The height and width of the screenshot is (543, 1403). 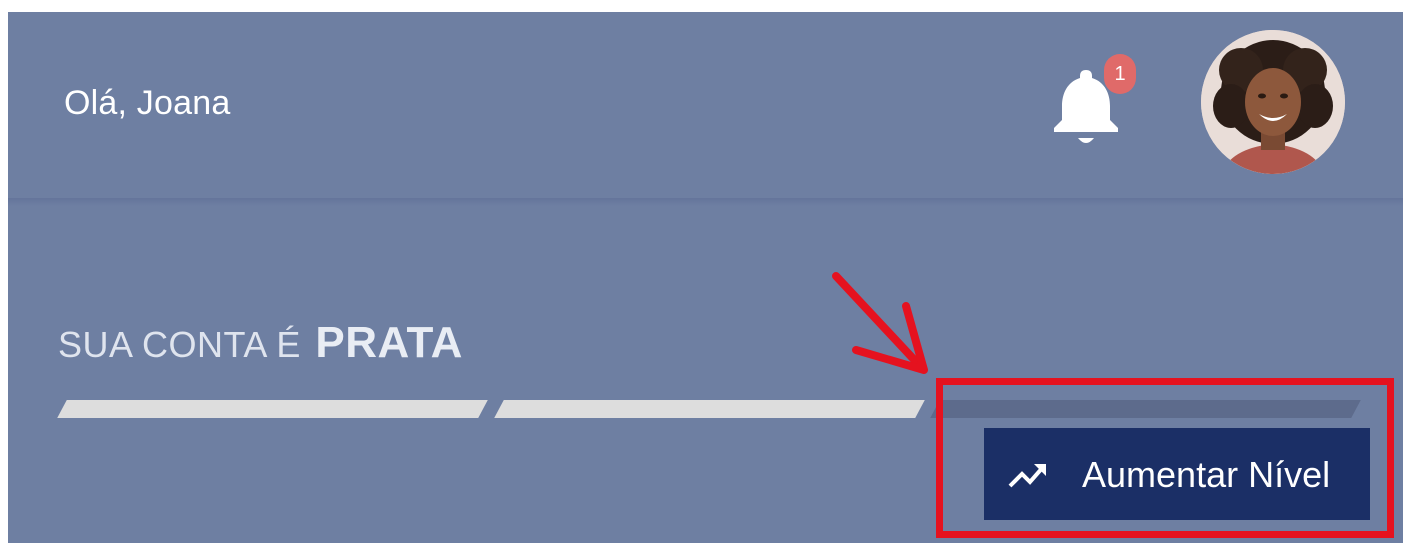 What do you see at coordinates (389, 342) in the screenshot?
I see `account-tier: PRATA` at bounding box center [389, 342].